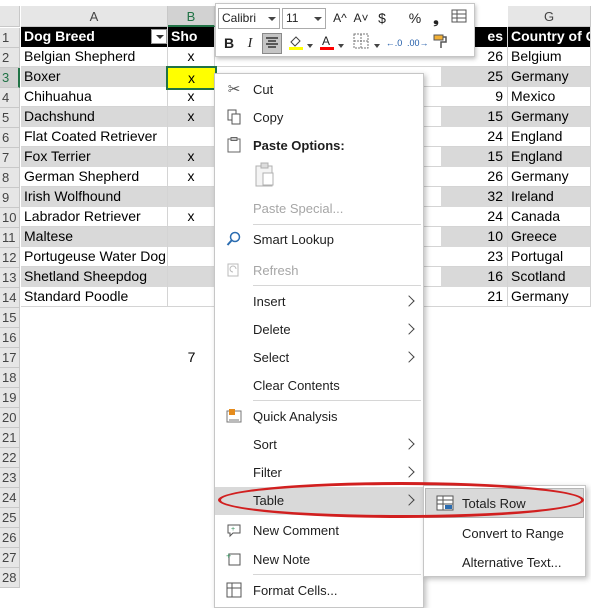  I want to click on column-header-b: B, so click(191, 16).